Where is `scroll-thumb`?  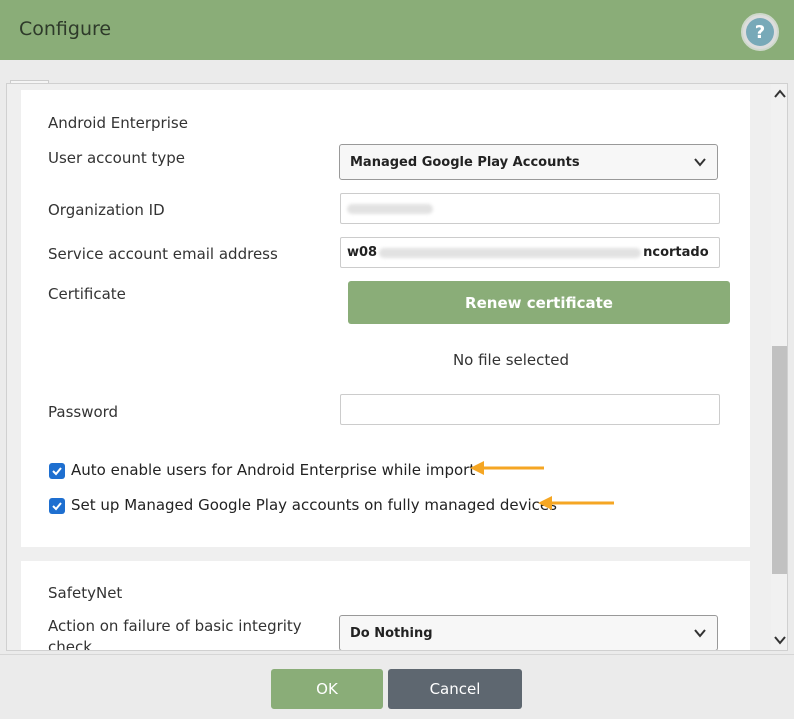
scroll-thumb is located at coordinates (779, 460).